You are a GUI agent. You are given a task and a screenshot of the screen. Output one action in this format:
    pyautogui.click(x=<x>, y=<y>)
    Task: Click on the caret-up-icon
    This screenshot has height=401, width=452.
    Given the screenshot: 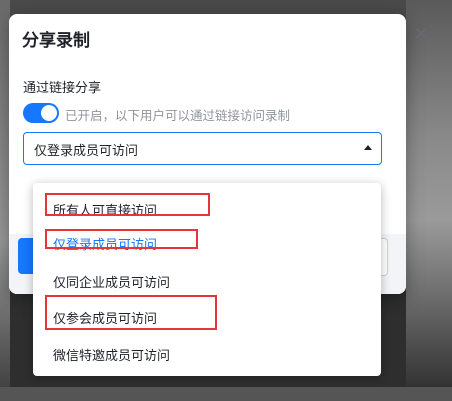 What is the action you would take?
    pyautogui.click(x=368, y=147)
    